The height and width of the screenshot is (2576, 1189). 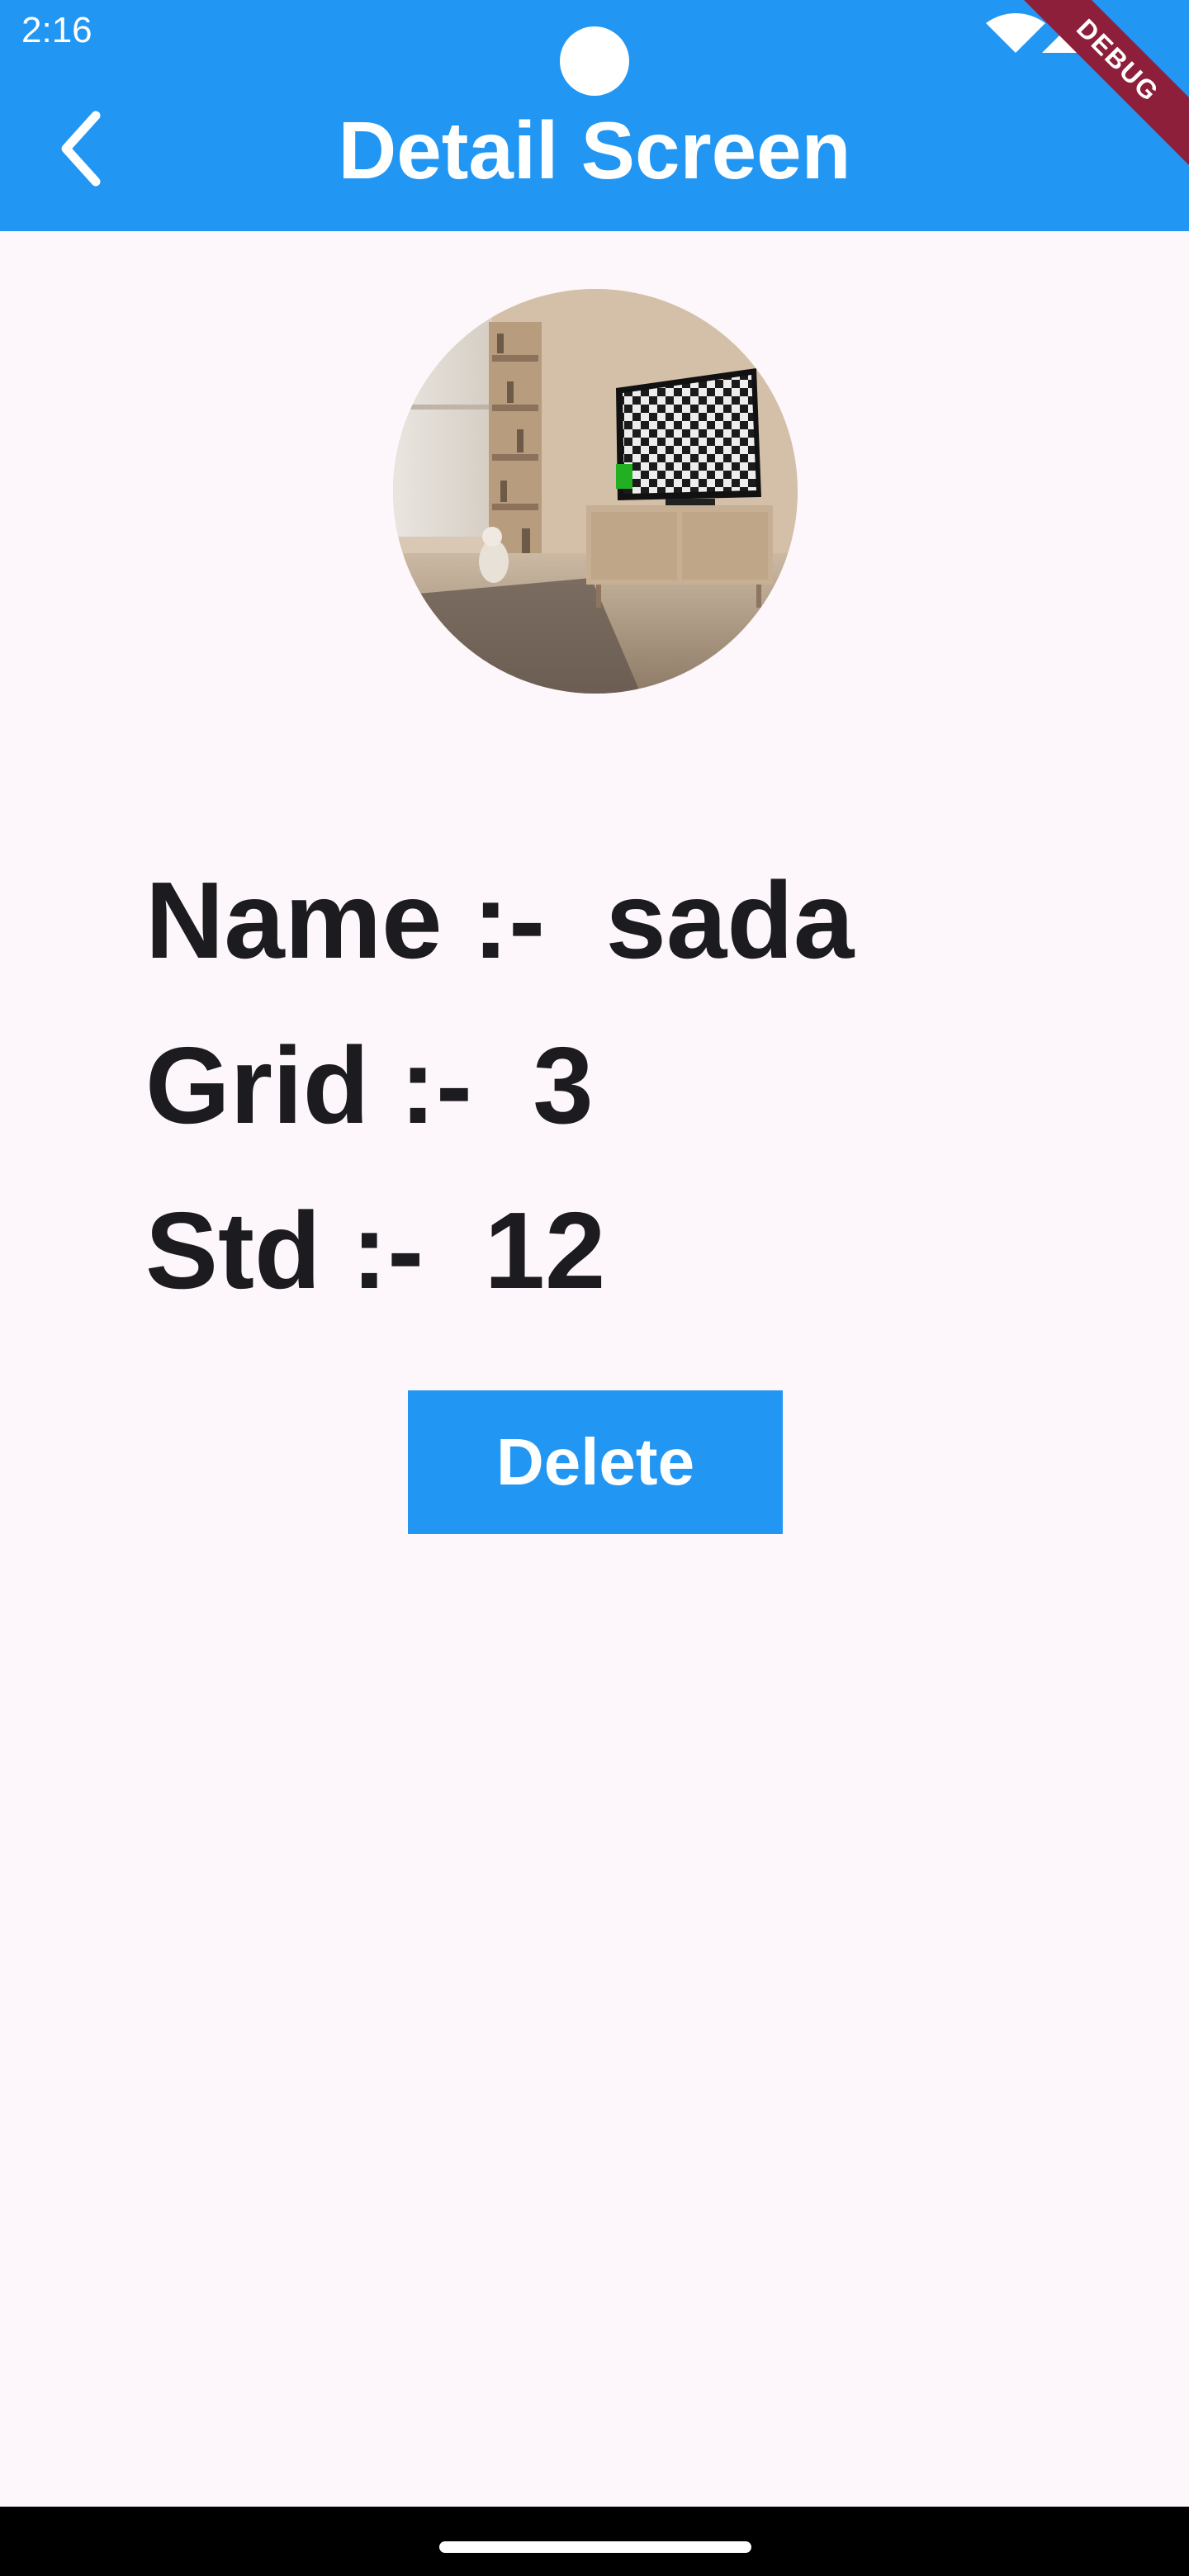 I want to click on avatar, so click(x=595, y=491).